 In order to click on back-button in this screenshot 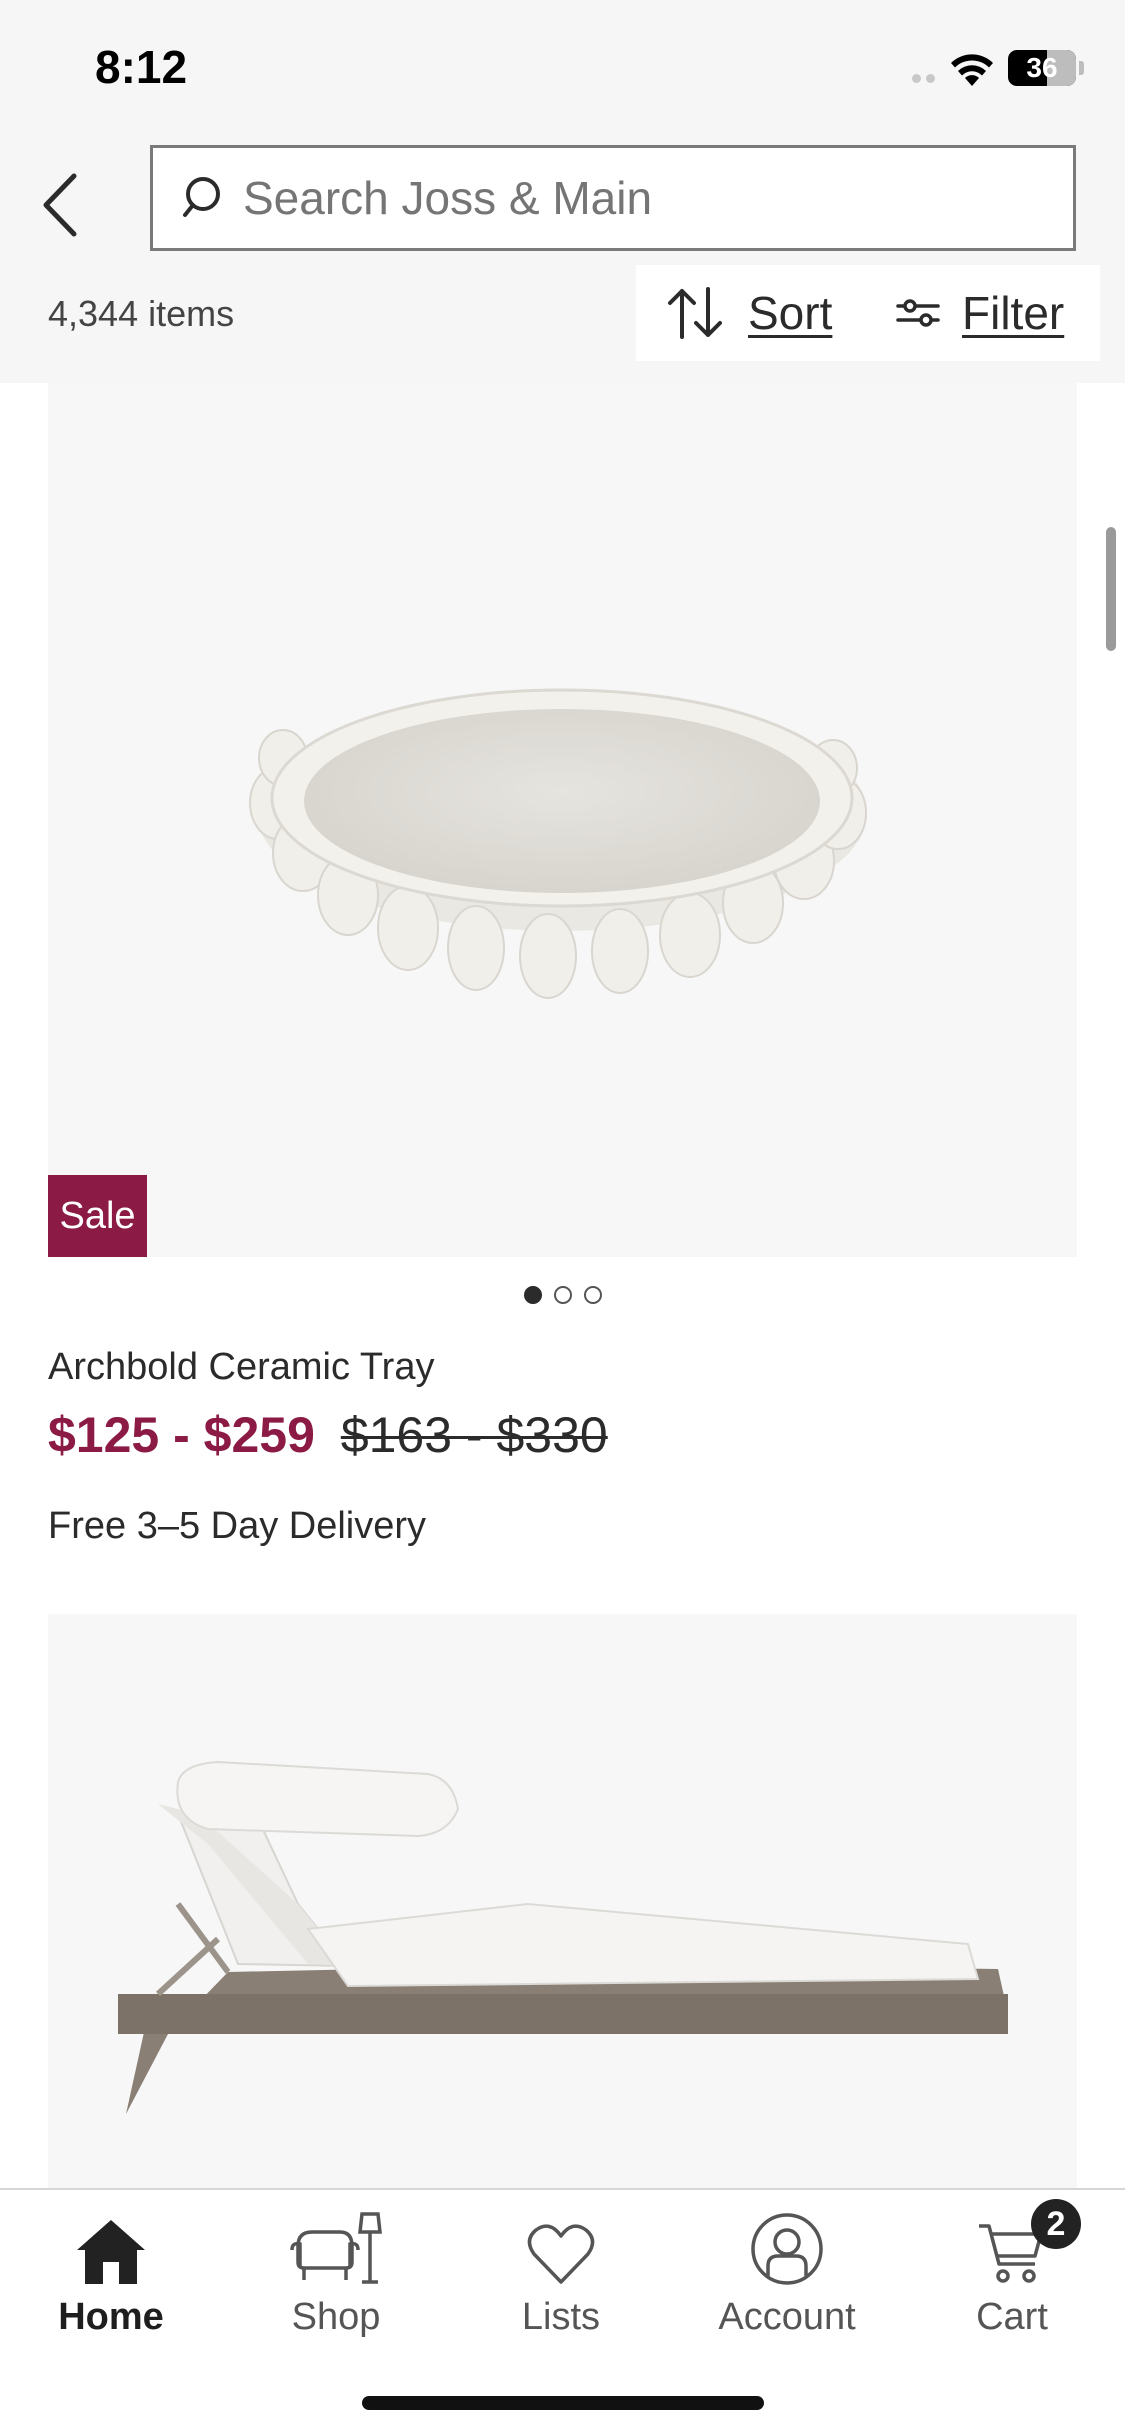, I will do `click(60, 205)`.